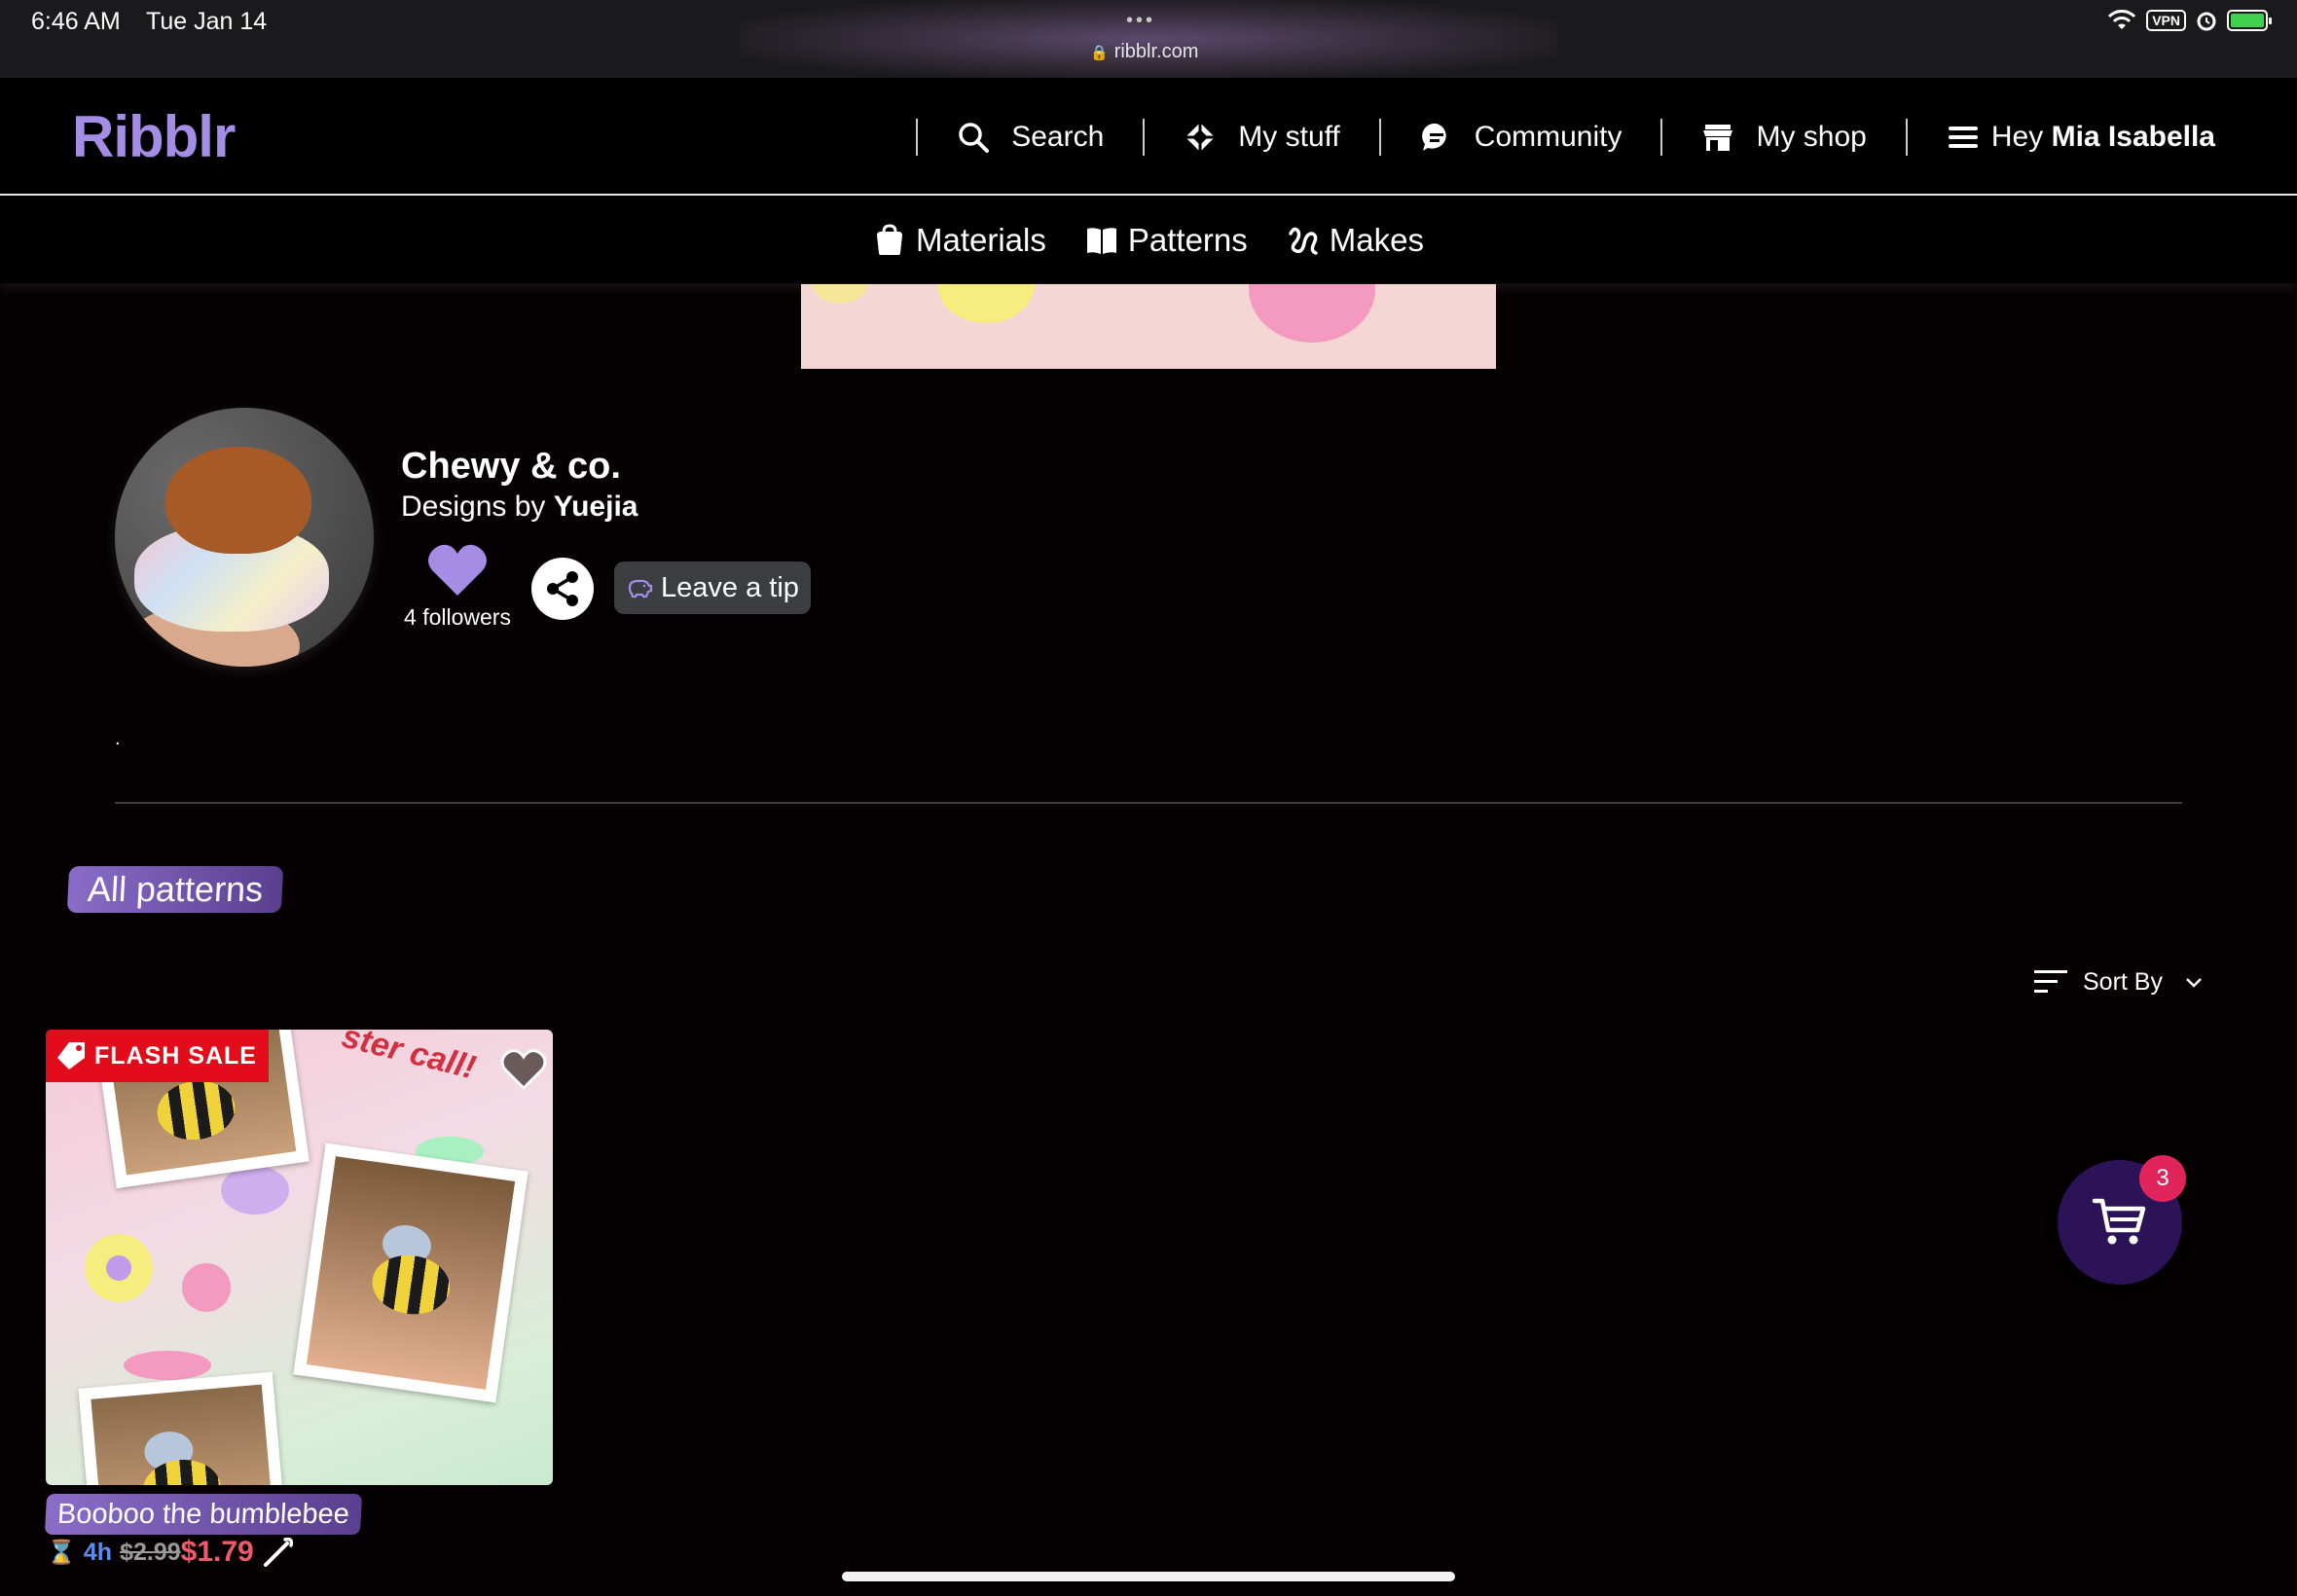 Image resolution: width=2297 pixels, height=1596 pixels. I want to click on shop-banner-image, so click(1148, 327).